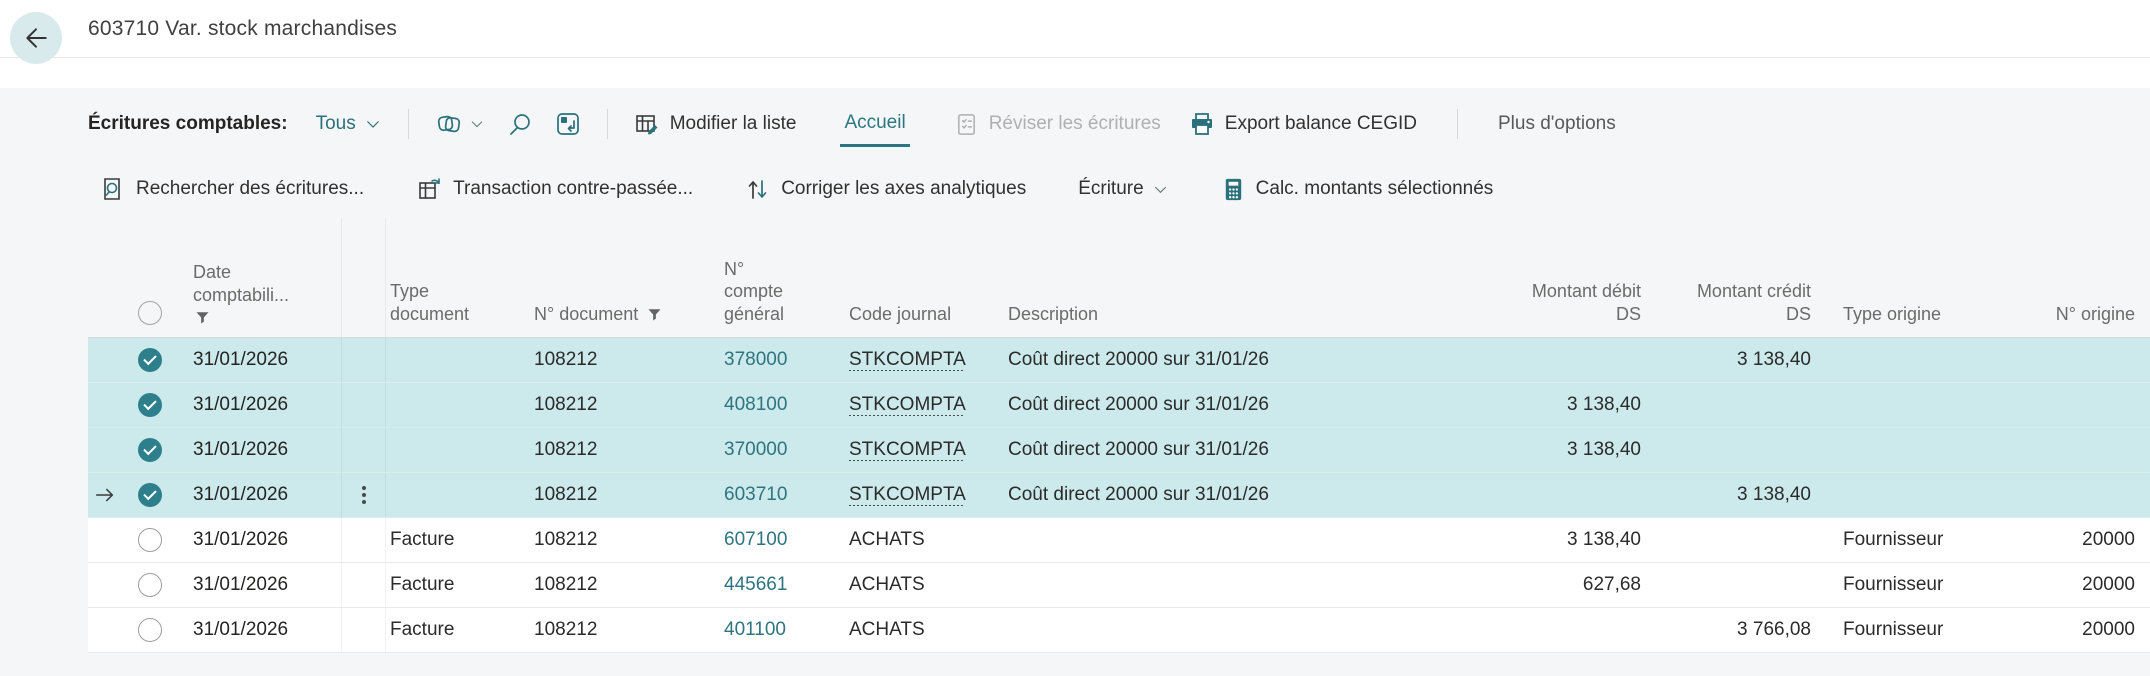 Image resolution: width=2150 pixels, height=676 pixels. What do you see at coordinates (1167, 320) in the screenshot?
I see `column-header-description: Description` at bounding box center [1167, 320].